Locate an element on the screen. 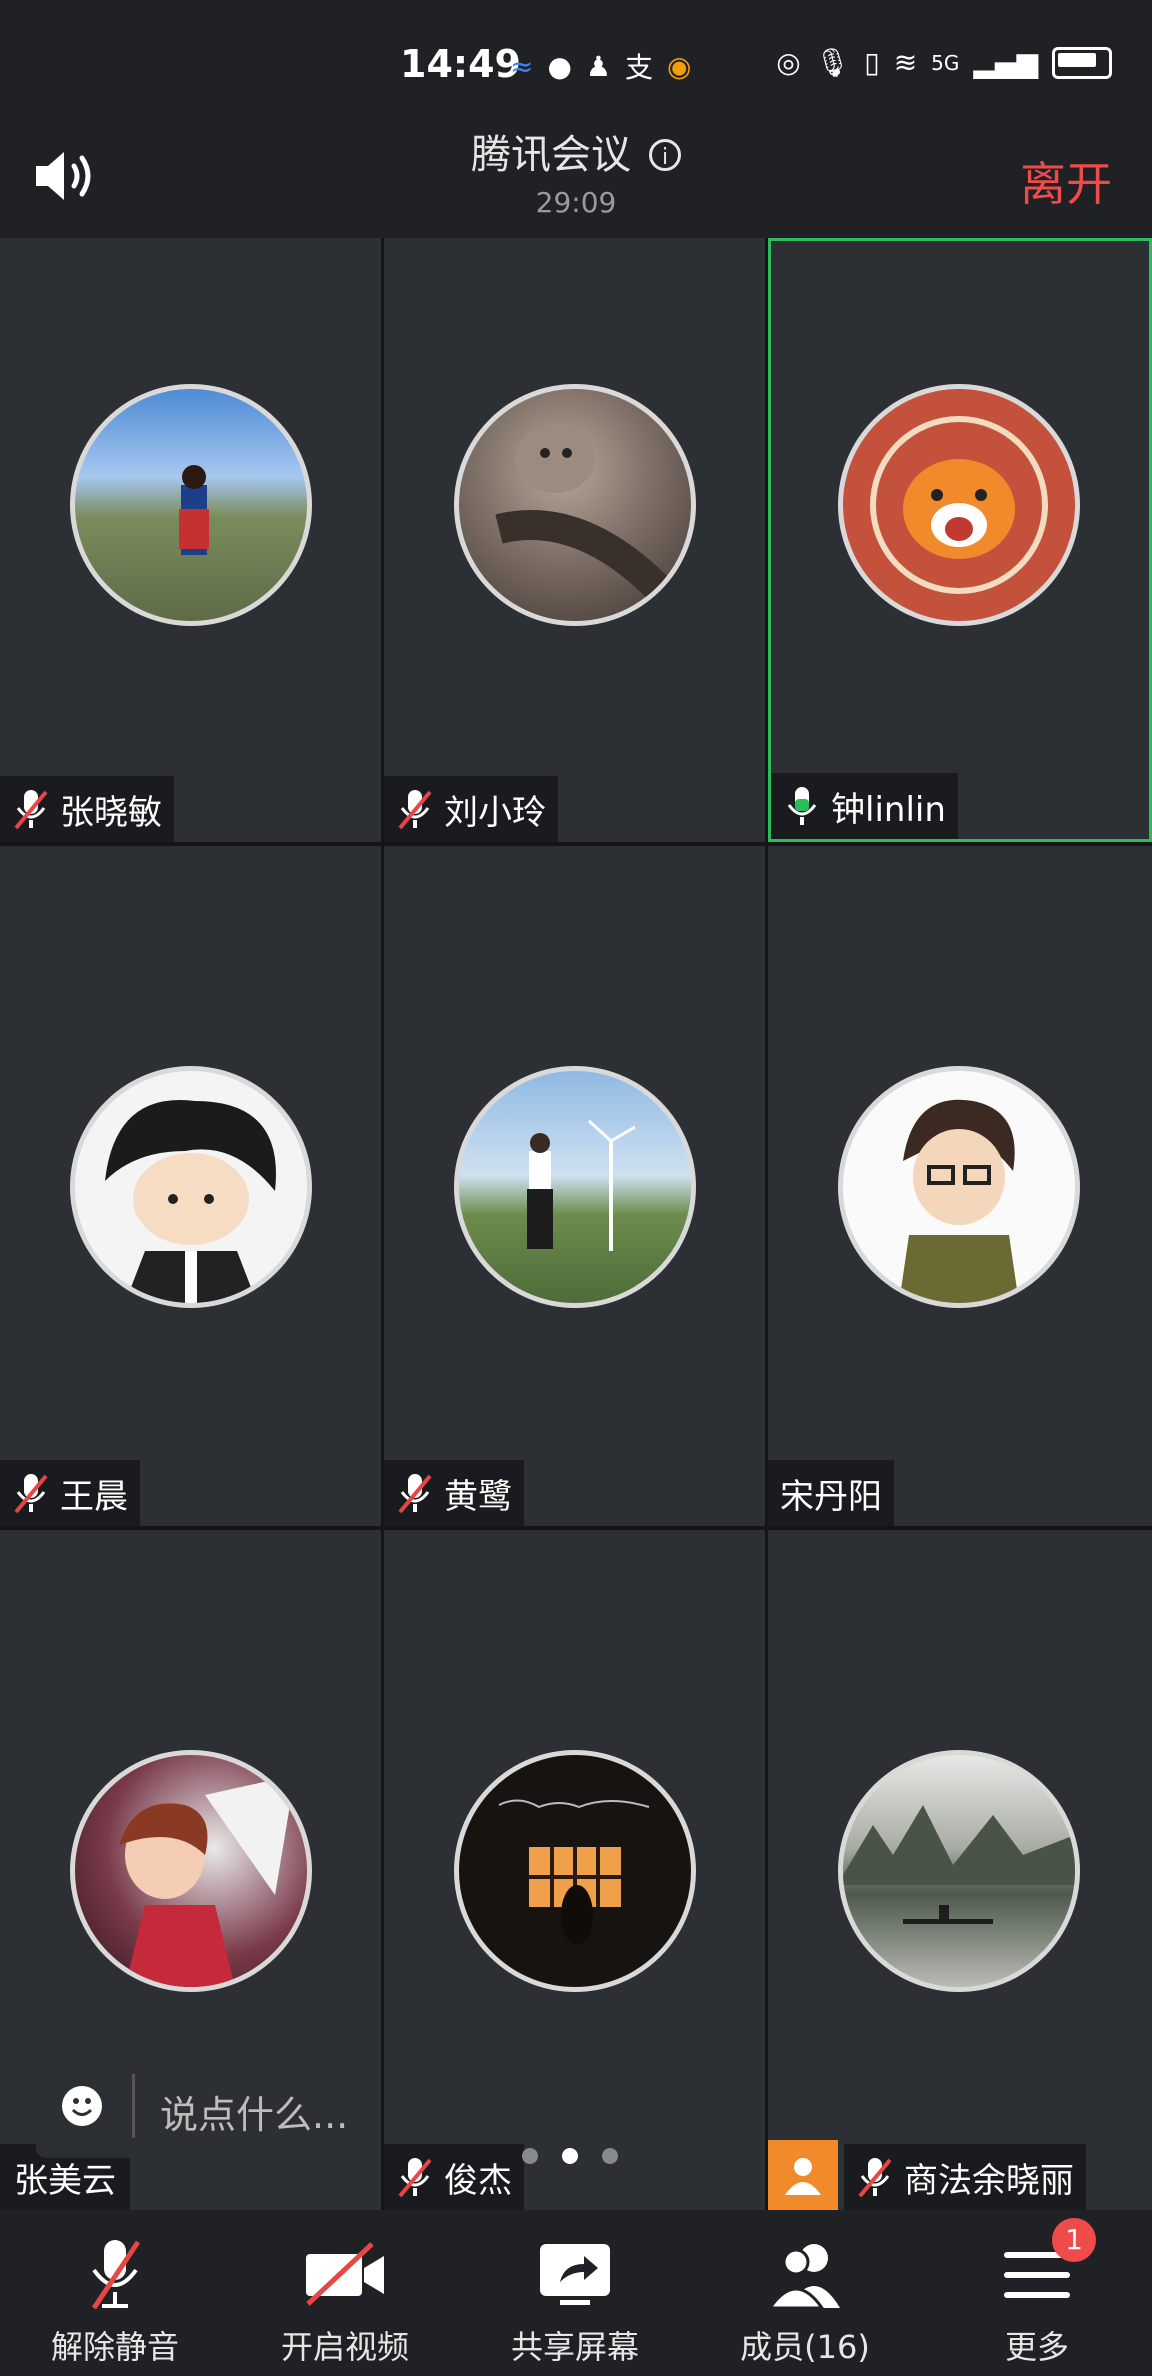  participant-name: 俊杰 is located at coordinates (478, 2180).